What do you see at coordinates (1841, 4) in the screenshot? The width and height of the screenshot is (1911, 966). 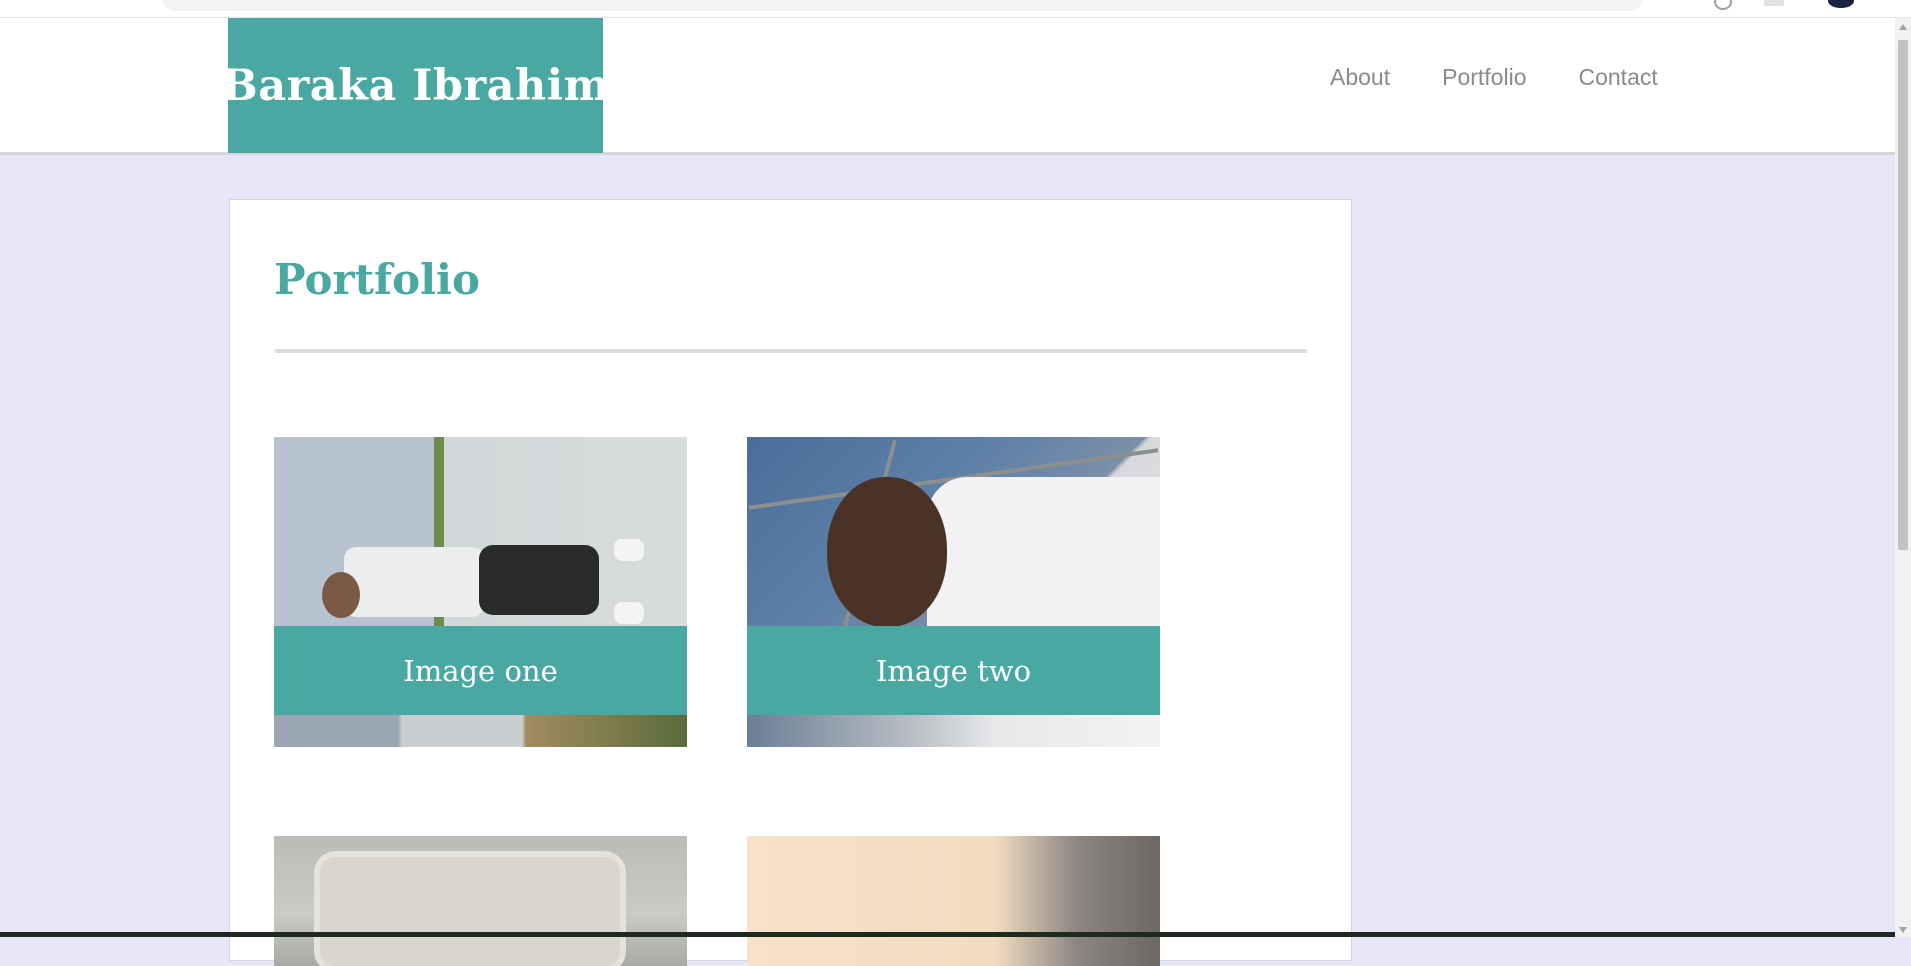 I see `profile-avatar-icon` at bounding box center [1841, 4].